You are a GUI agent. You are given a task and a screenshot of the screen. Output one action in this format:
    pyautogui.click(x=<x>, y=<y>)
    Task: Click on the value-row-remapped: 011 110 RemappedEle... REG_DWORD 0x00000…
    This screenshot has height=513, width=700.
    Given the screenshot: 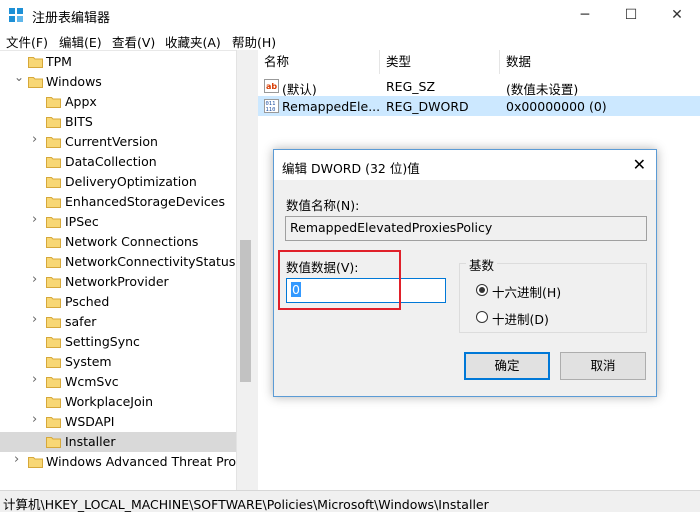 What is the action you would take?
    pyautogui.click(x=479, y=106)
    